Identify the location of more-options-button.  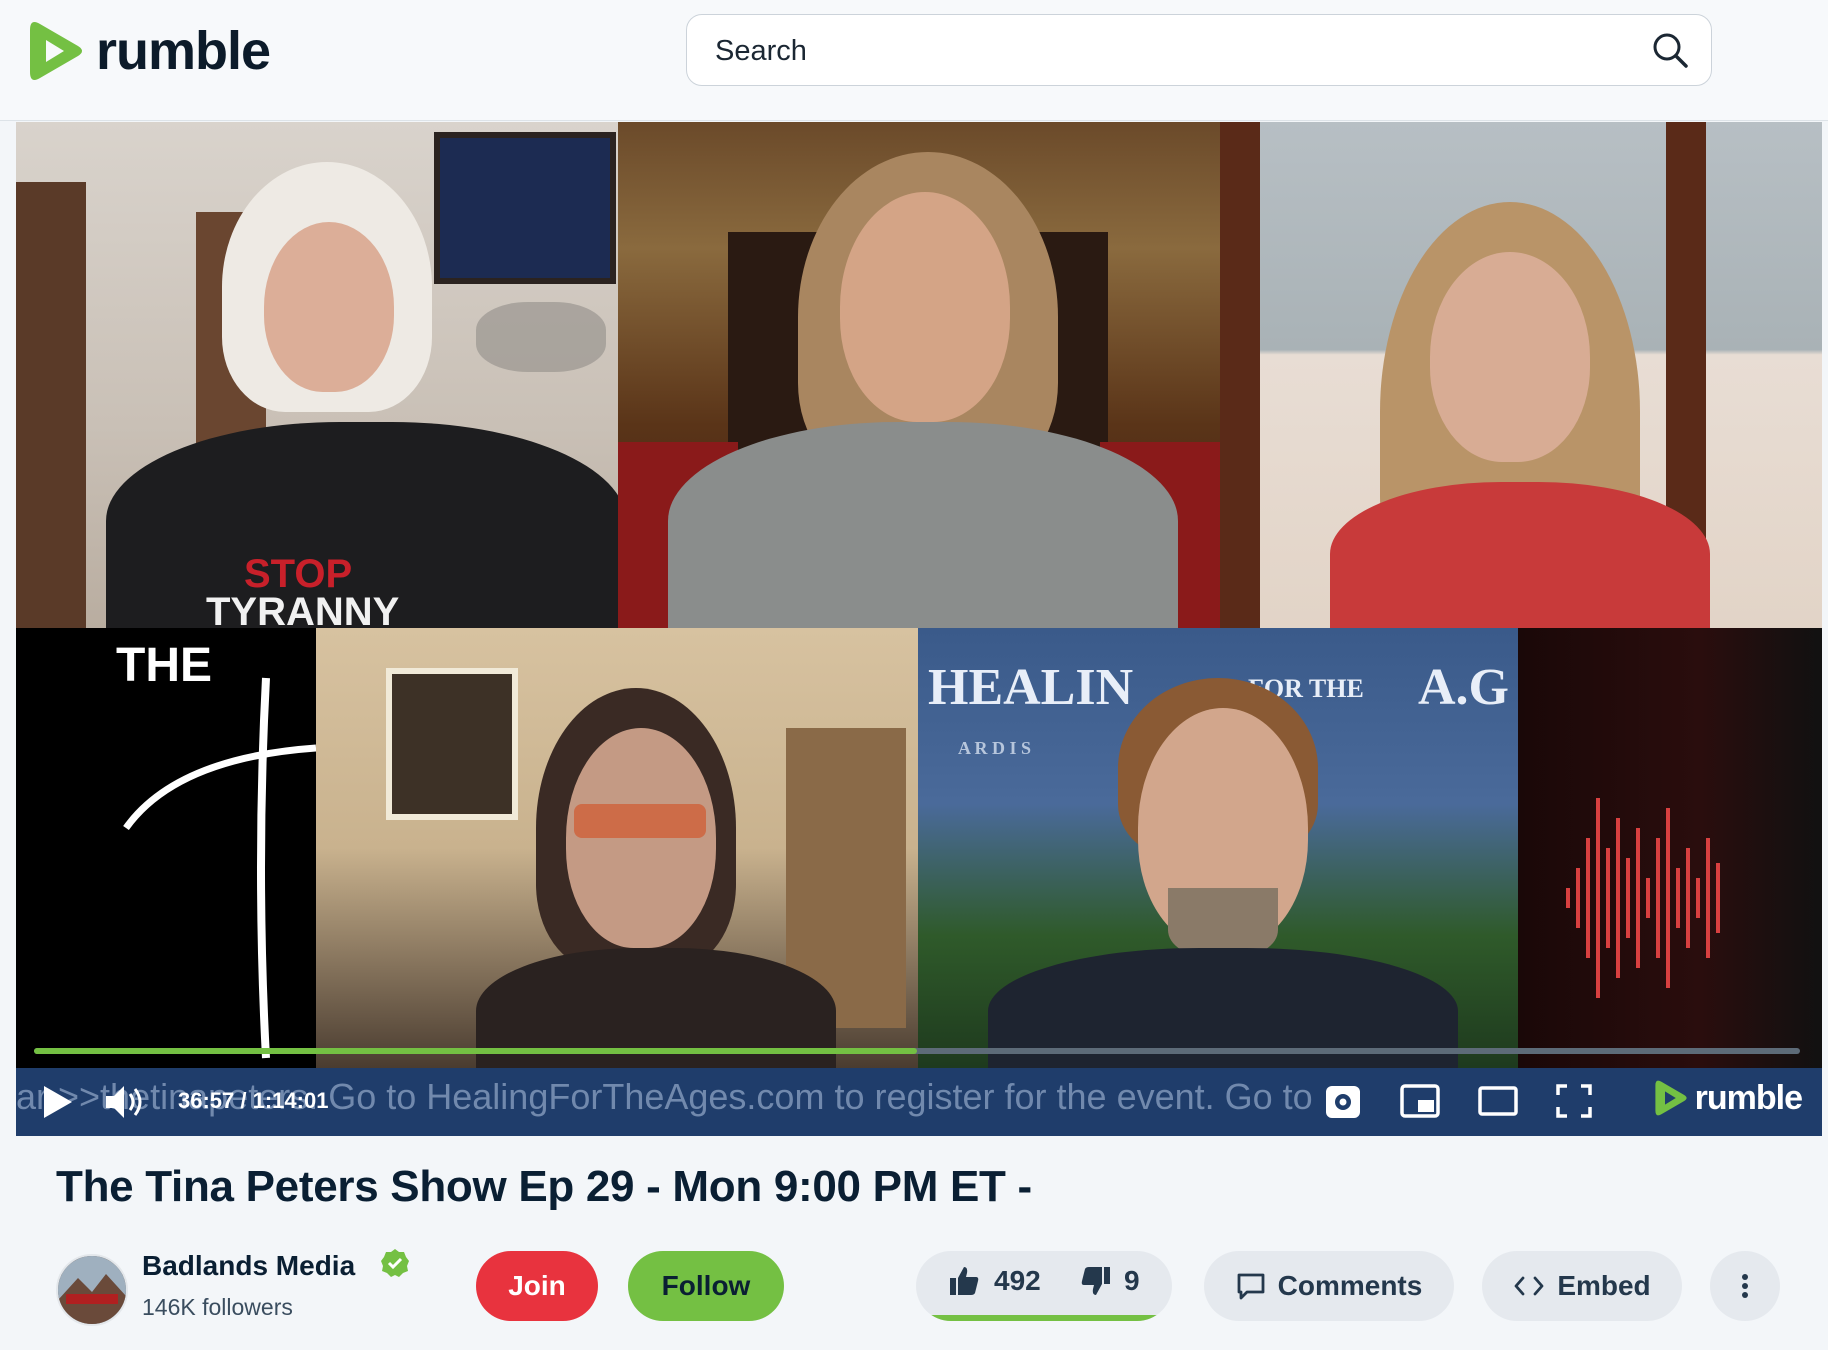
(1745, 1286).